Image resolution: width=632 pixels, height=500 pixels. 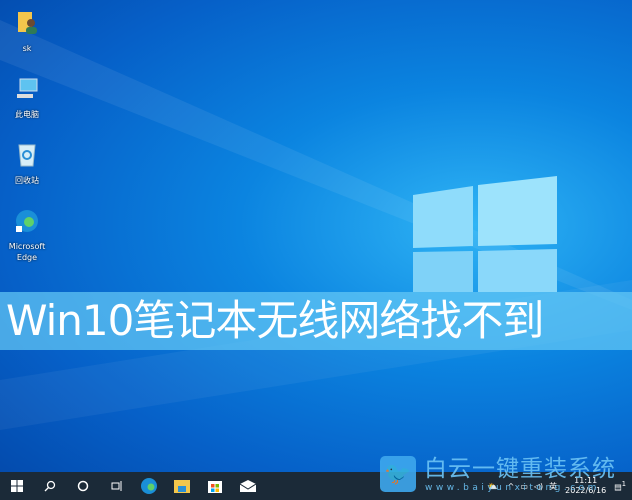 I want to click on watermark-url: www.baiyunxitong.com, so click(x=512, y=488).